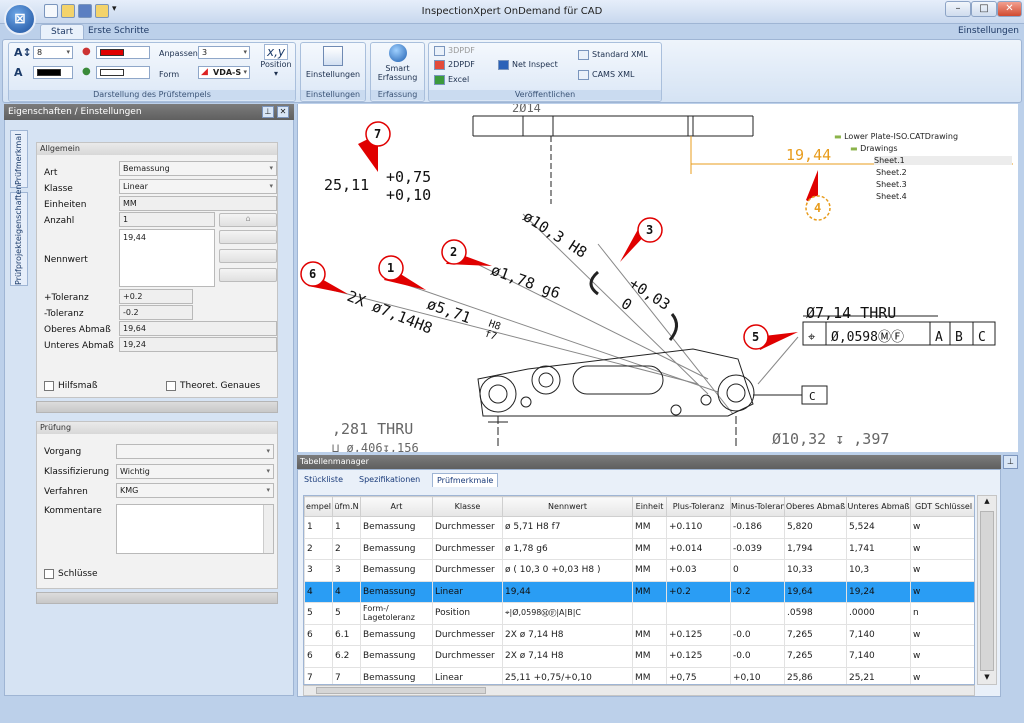 The width and height of the screenshot is (1024, 723). I want to click on table-cell: +0,75, so click(698, 675).